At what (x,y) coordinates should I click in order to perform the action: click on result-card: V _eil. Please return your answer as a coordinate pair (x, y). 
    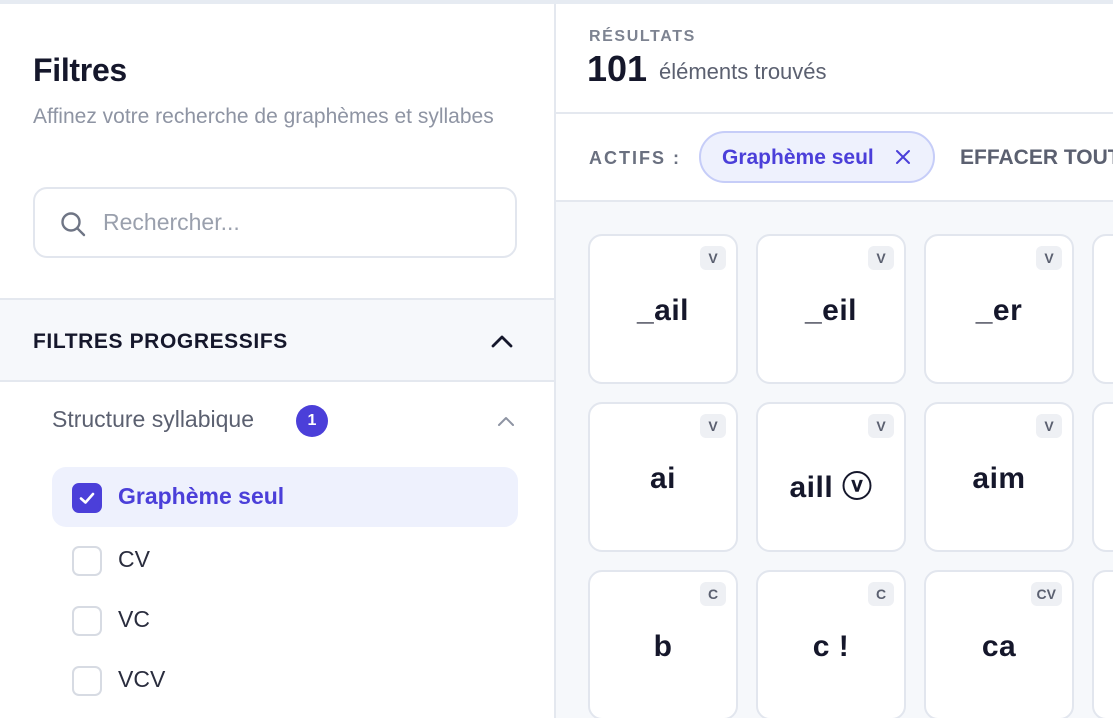
    Looking at the image, I should click on (831, 309).